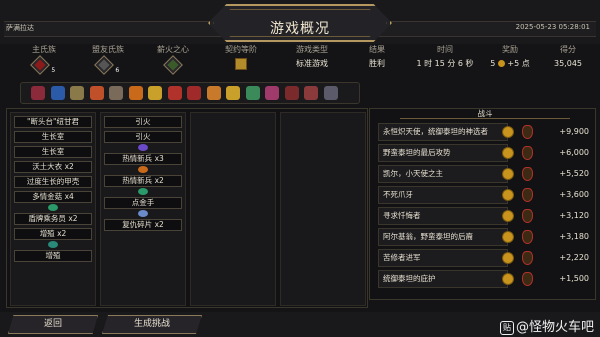  Describe the element at coordinates (443, 153) in the screenshot. I see `battle-row: 野蛮泰坦的最后攻势` at that location.